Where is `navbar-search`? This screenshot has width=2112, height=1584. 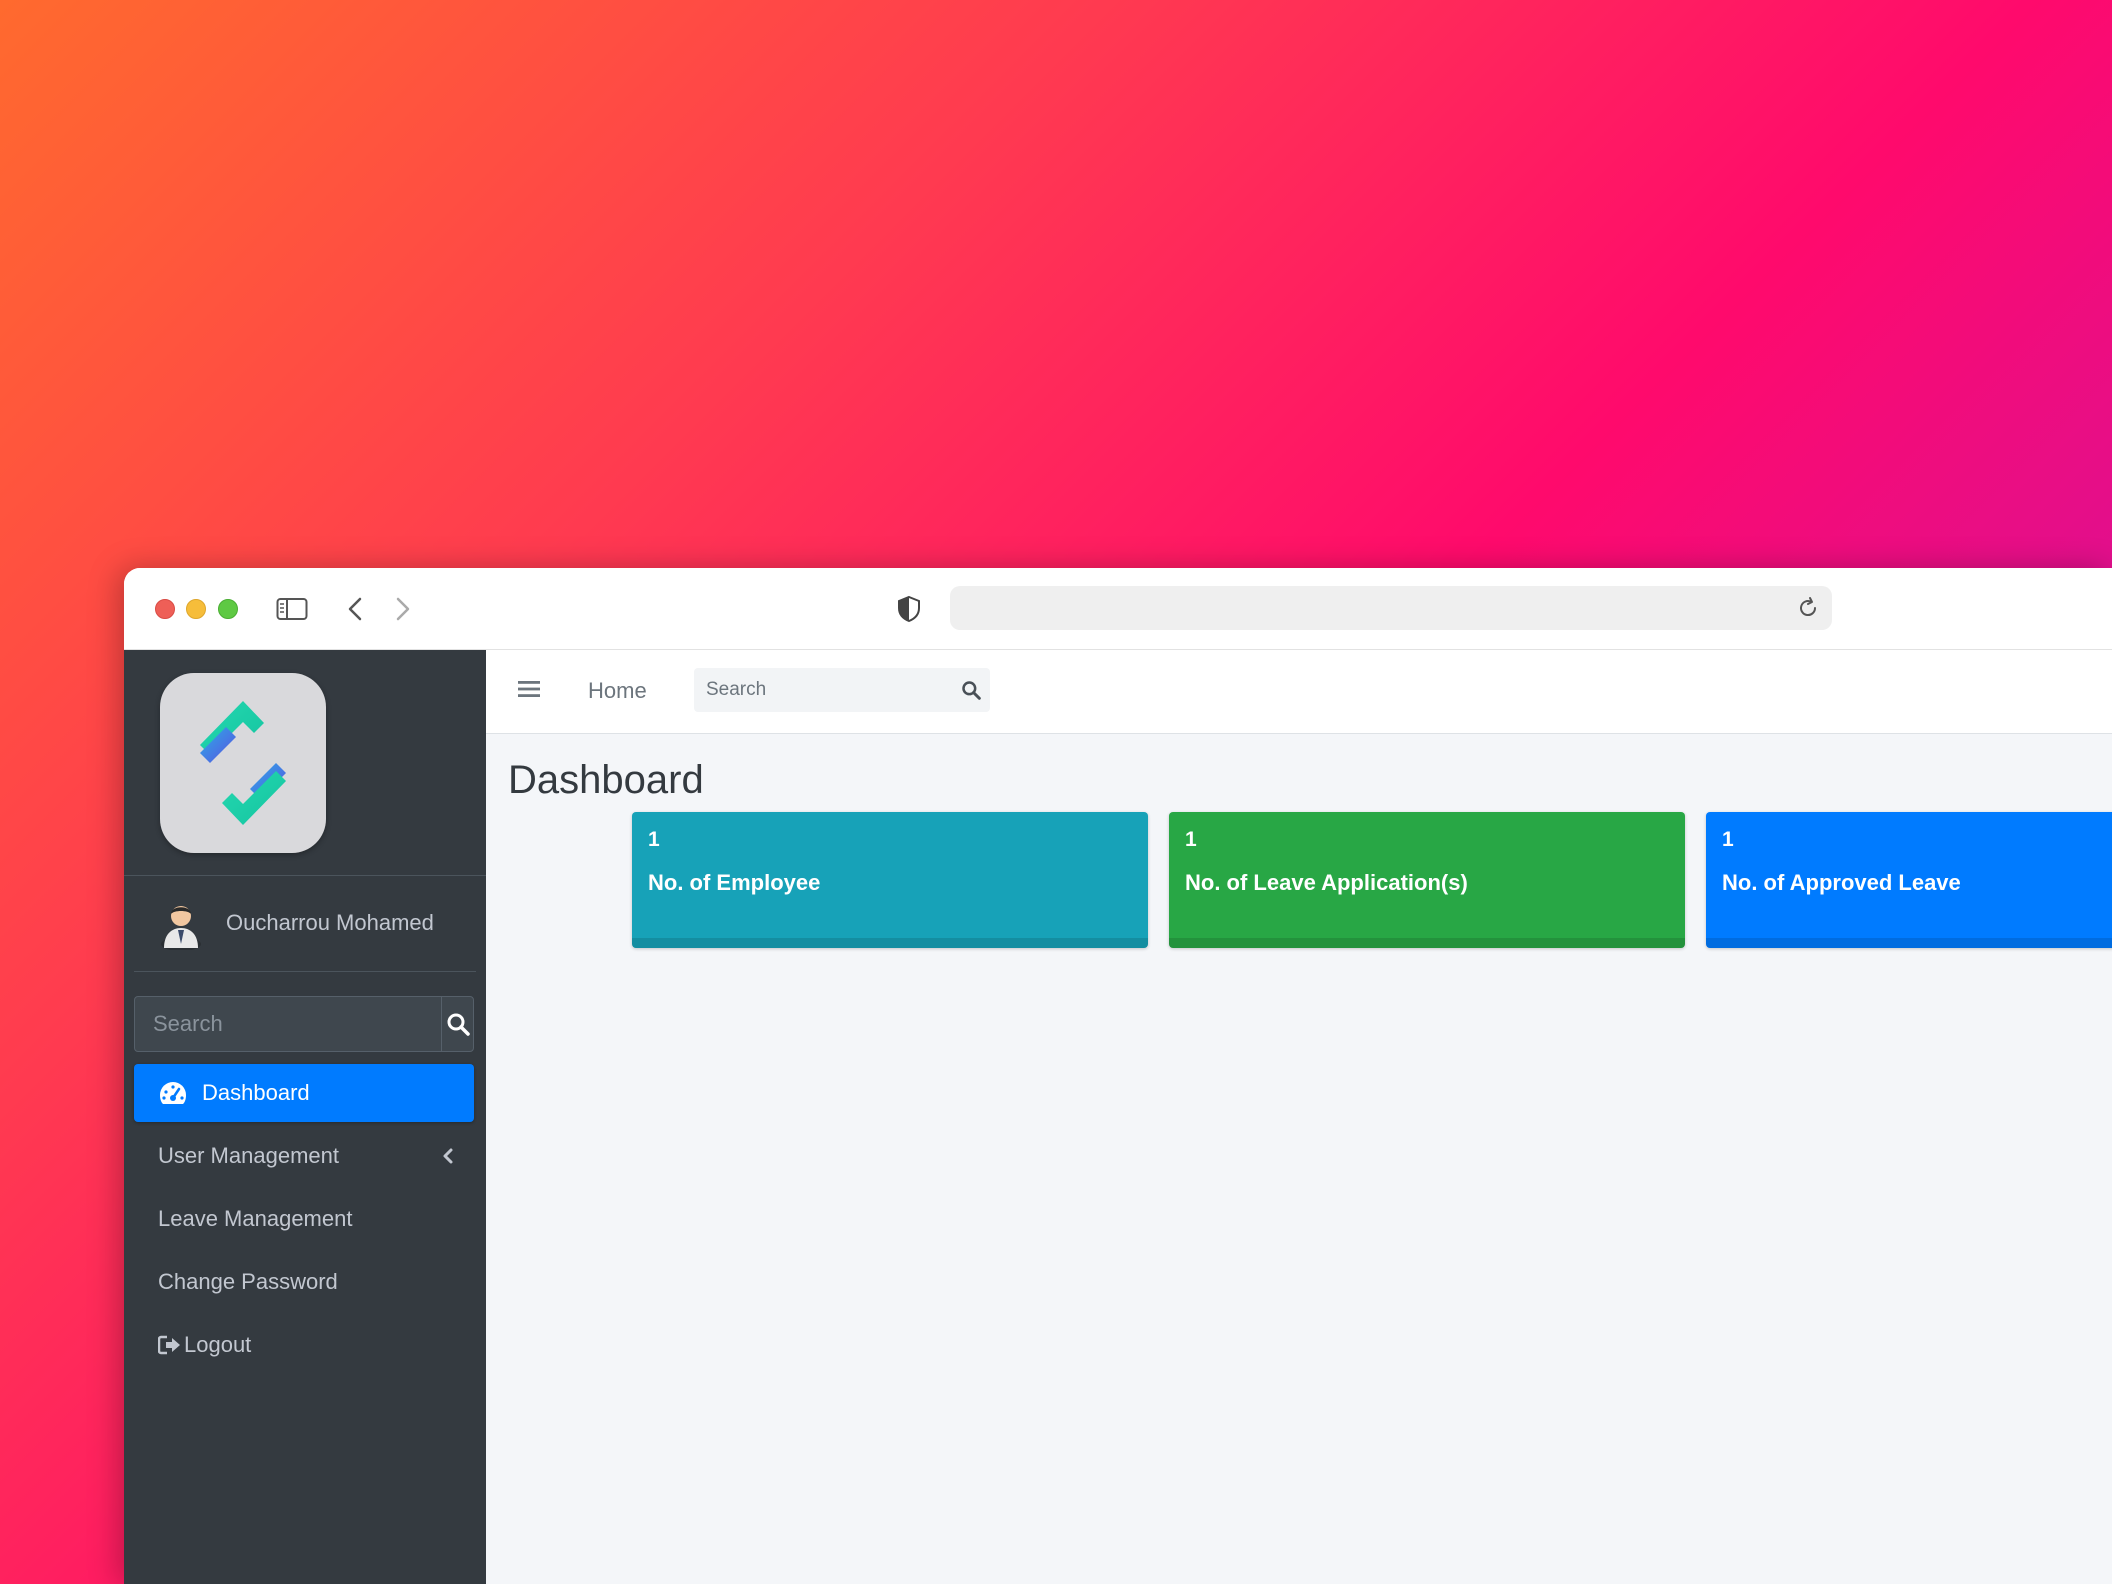
navbar-search is located at coordinates (842, 690).